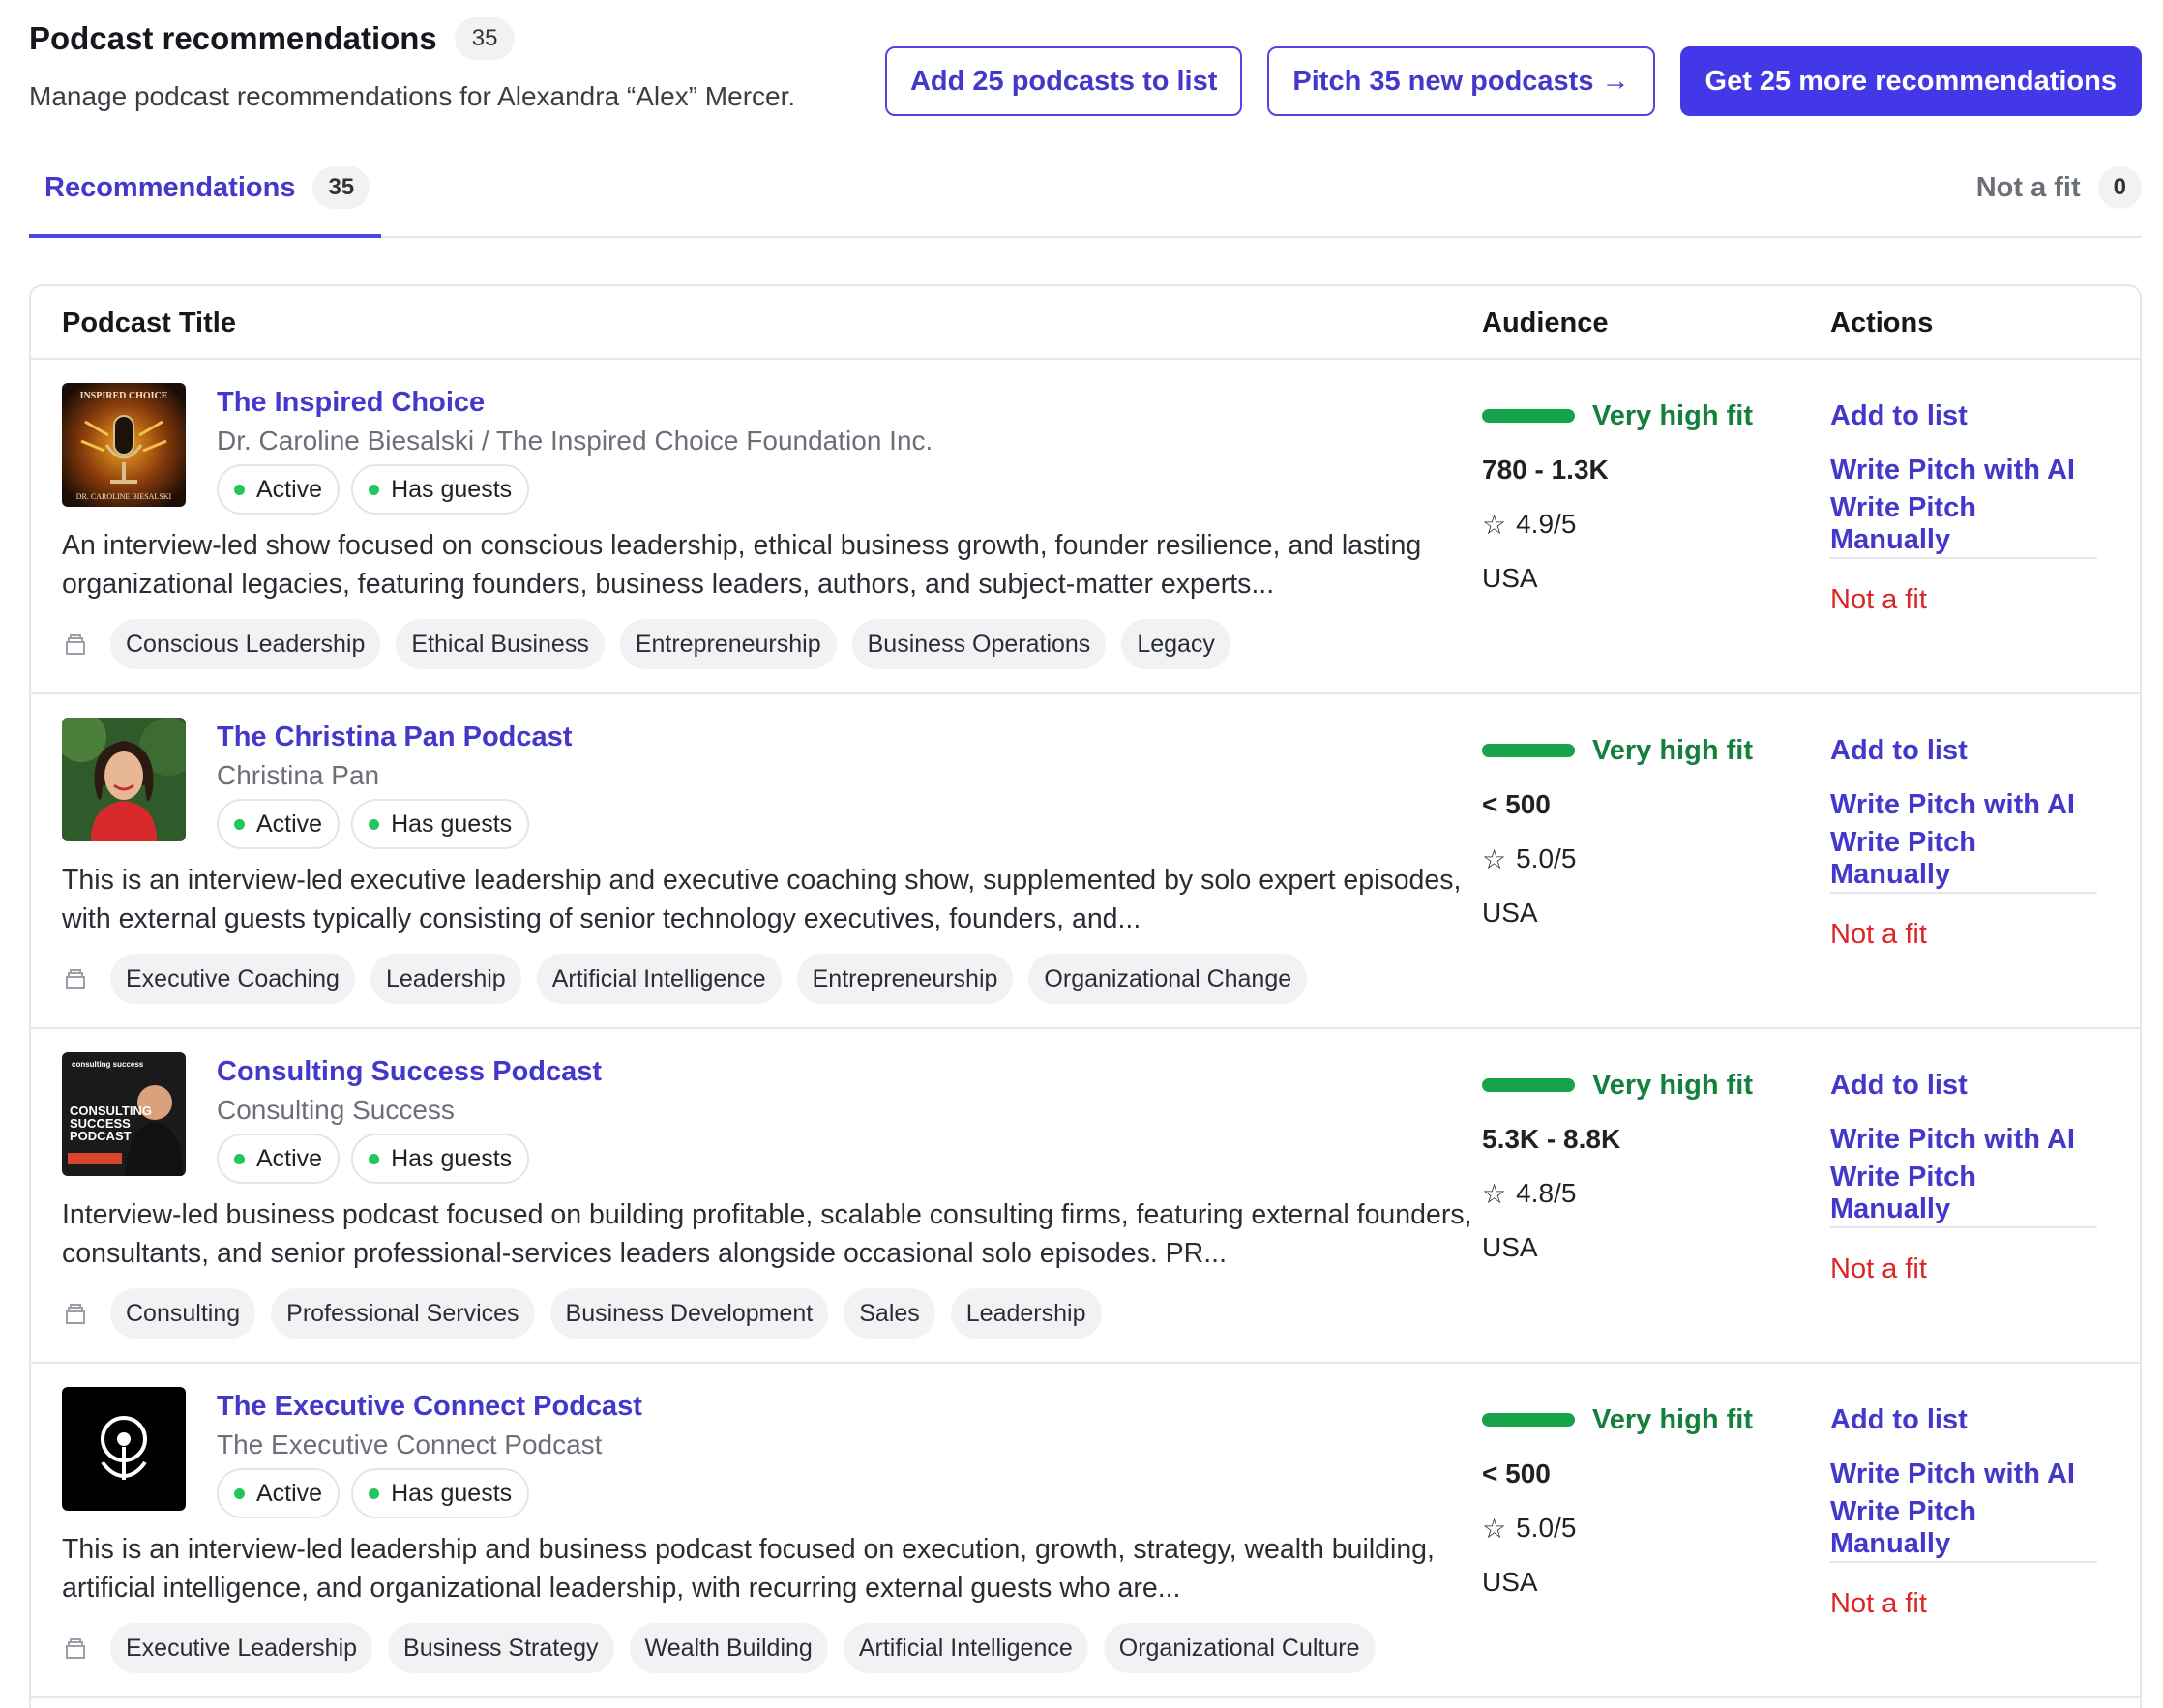  I want to click on tab-not-a-fit: Not a fit 0, so click(2059, 187).